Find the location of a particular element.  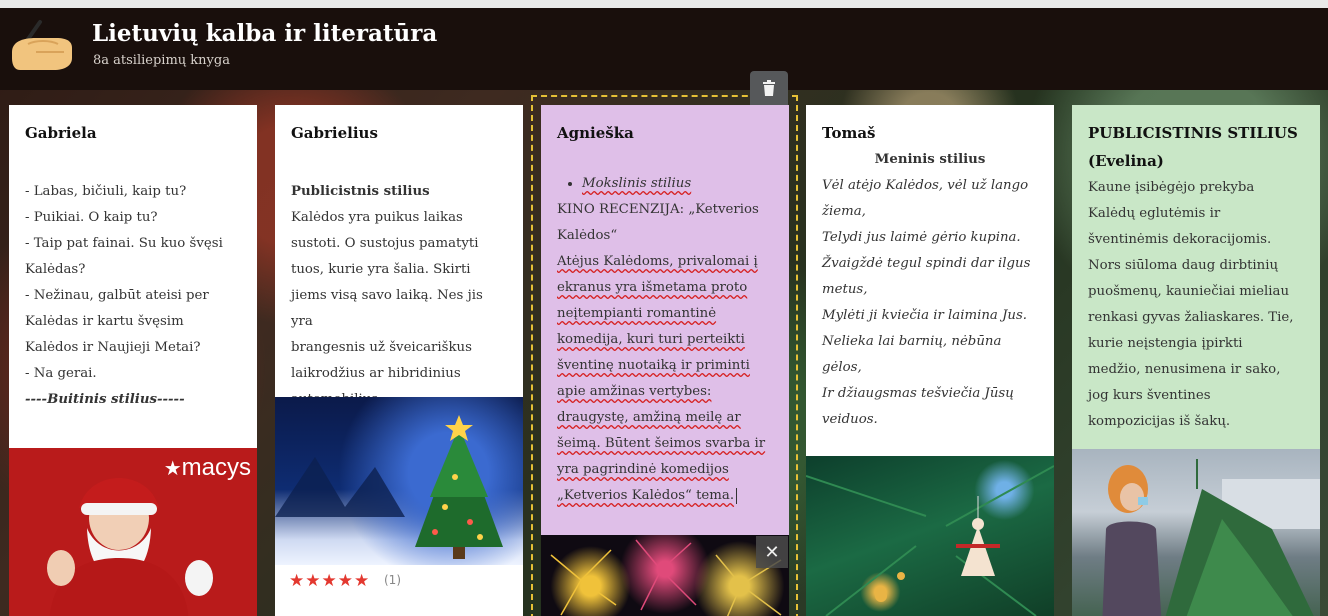

tree-seller-illustration is located at coordinates (1211, 537).